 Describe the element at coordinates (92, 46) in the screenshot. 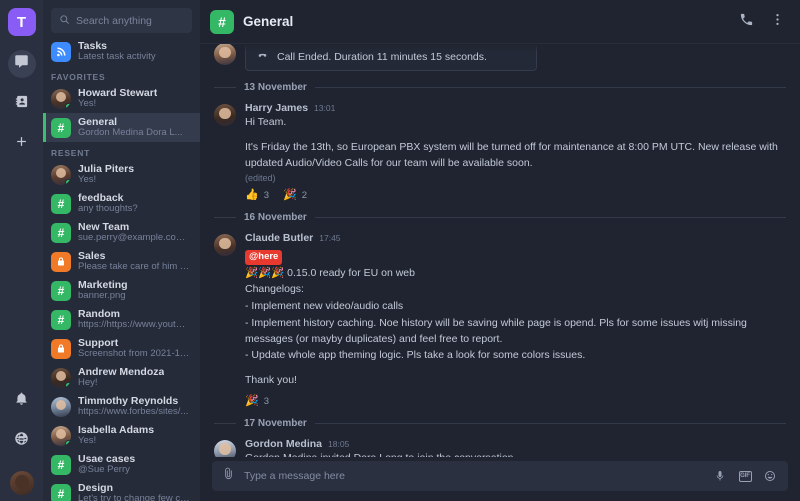

I see `sidebar-item-title: Tasks` at that location.